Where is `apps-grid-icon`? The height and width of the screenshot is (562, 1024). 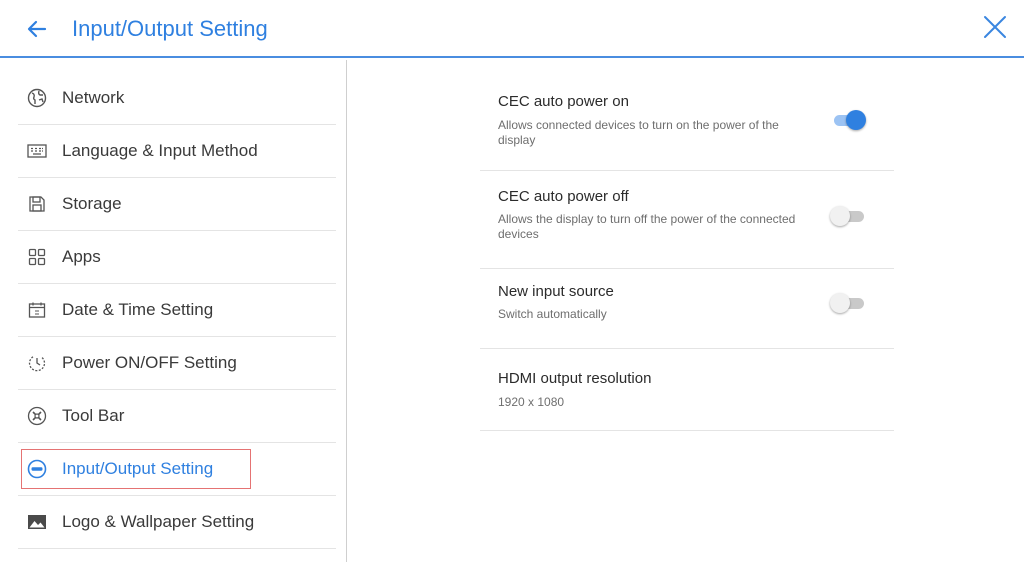
apps-grid-icon is located at coordinates (37, 257).